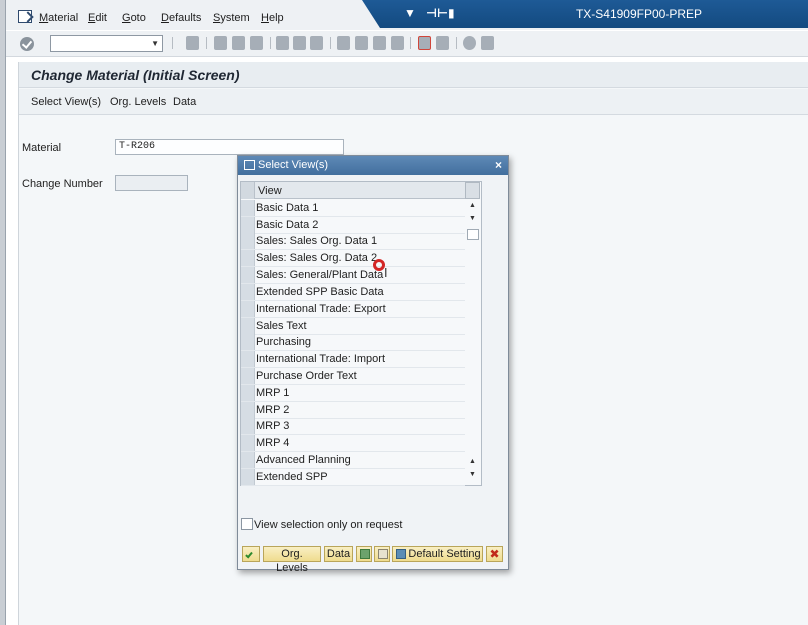 This screenshot has height=625, width=808. Describe the element at coordinates (247, 524) in the screenshot. I see `view-selection-checkbox` at that location.